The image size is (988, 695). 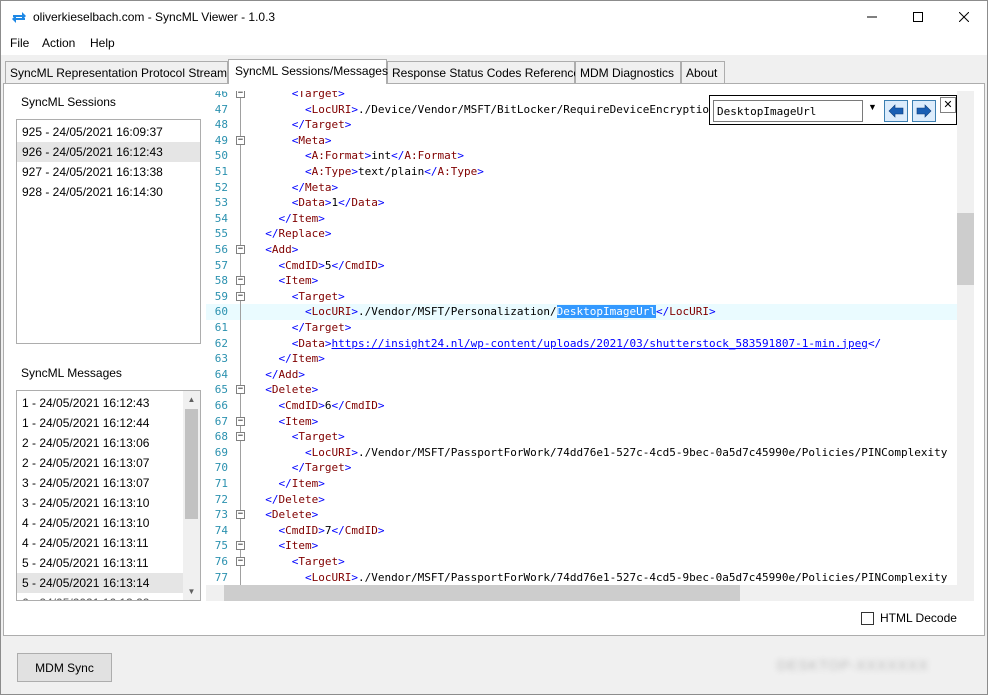 What do you see at coordinates (108, 463) in the screenshot?
I see `list-item: 2 - 24/05/2021 16:13:07` at bounding box center [108, 463].